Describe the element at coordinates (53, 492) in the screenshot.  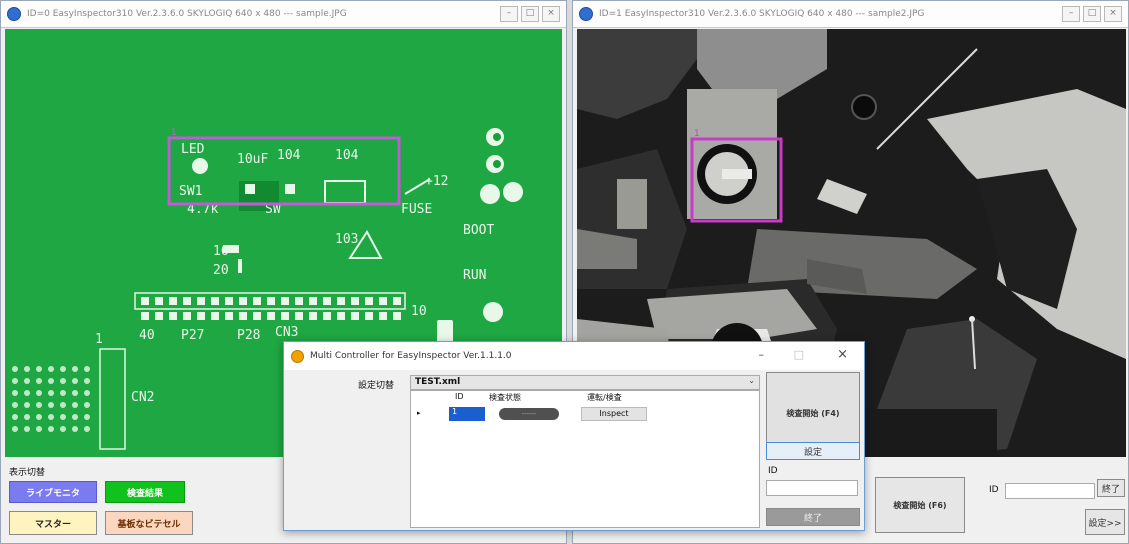
I see `live-monitor-button: ライブモニタ` at that location.